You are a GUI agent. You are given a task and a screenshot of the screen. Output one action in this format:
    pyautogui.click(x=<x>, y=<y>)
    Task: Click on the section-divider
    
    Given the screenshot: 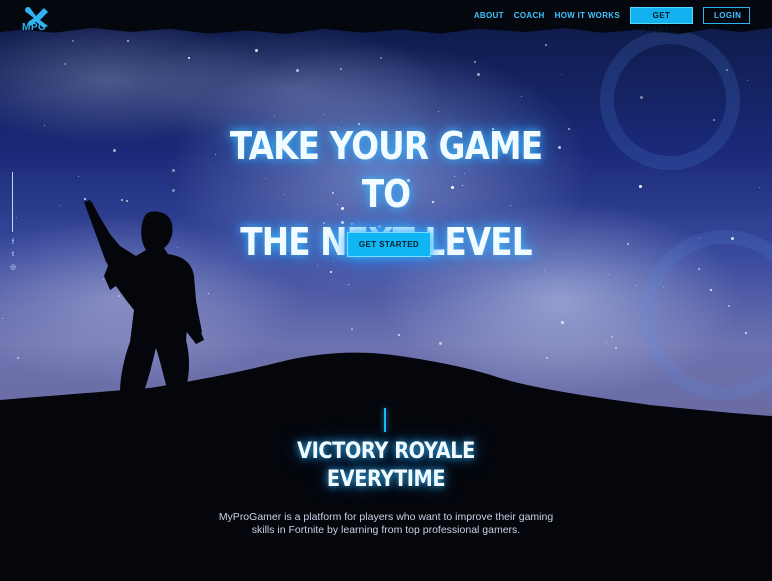 What is the action you would take?
    pyautogui.click(x=385, y=420)
    